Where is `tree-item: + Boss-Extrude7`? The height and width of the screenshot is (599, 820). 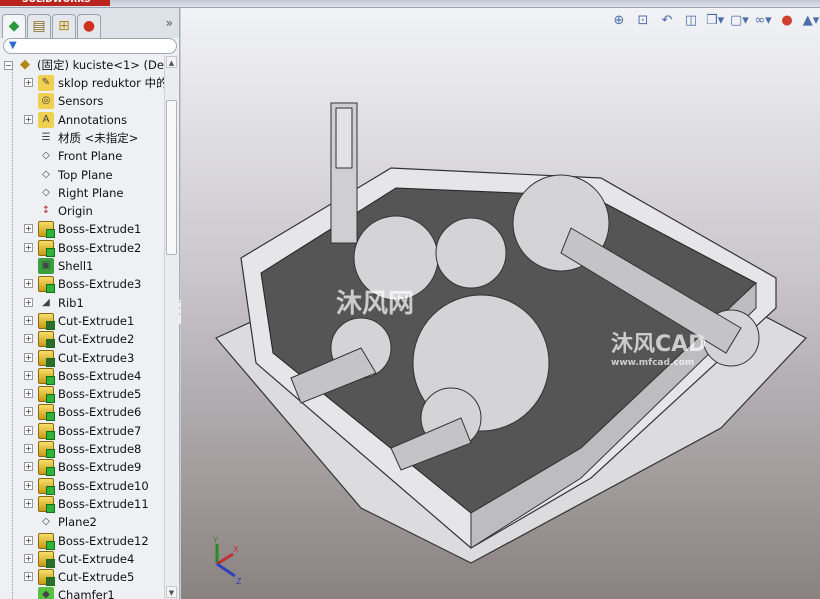 tree-item: + Boss-Extrude7 is located at coordinates (82, 431).